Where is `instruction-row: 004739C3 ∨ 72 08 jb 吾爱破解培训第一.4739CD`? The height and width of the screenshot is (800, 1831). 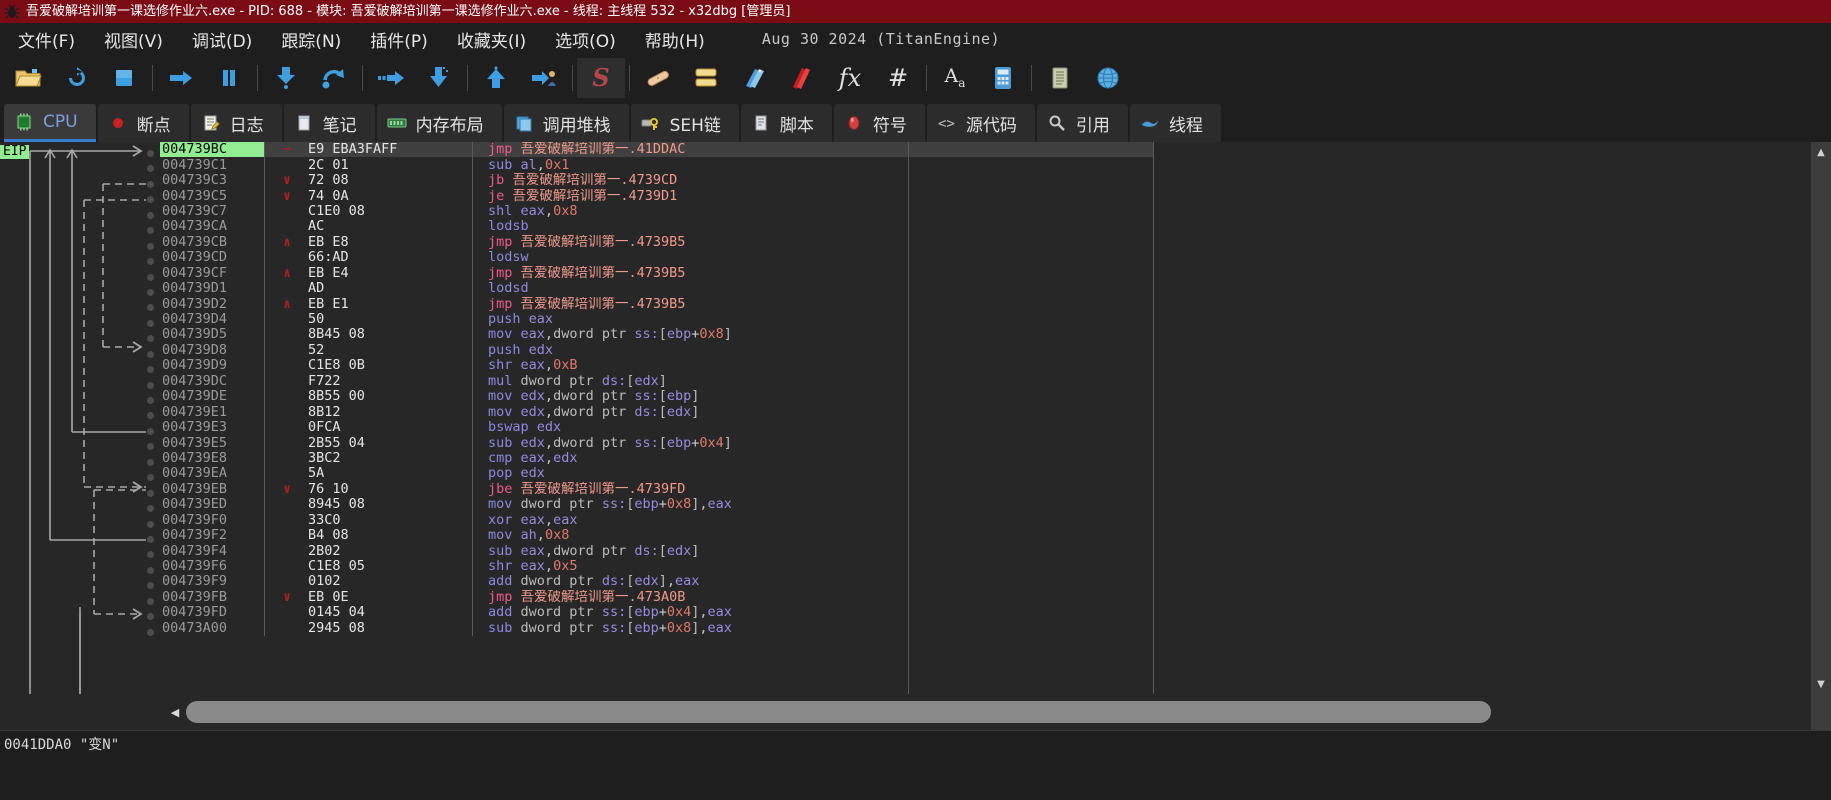
instruction-row: 004739C3 ∨ 72 08 jb 吾爱破解培训第一.4739CD is located at coordinates (656, 181).